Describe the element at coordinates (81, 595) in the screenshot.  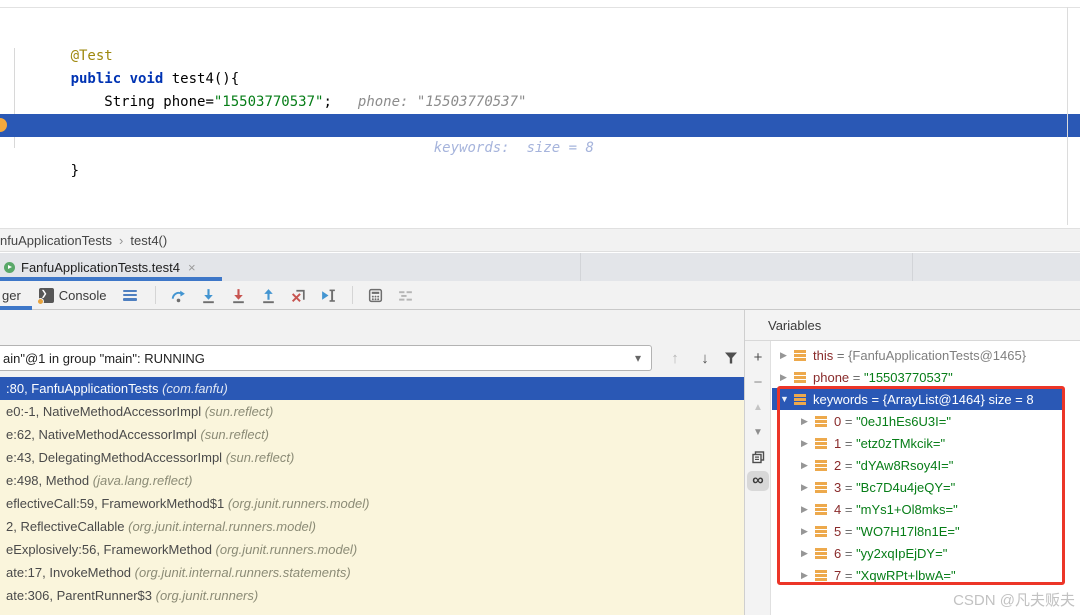
I see `frame-location: ate:306, ParentRunner$3` at that location.